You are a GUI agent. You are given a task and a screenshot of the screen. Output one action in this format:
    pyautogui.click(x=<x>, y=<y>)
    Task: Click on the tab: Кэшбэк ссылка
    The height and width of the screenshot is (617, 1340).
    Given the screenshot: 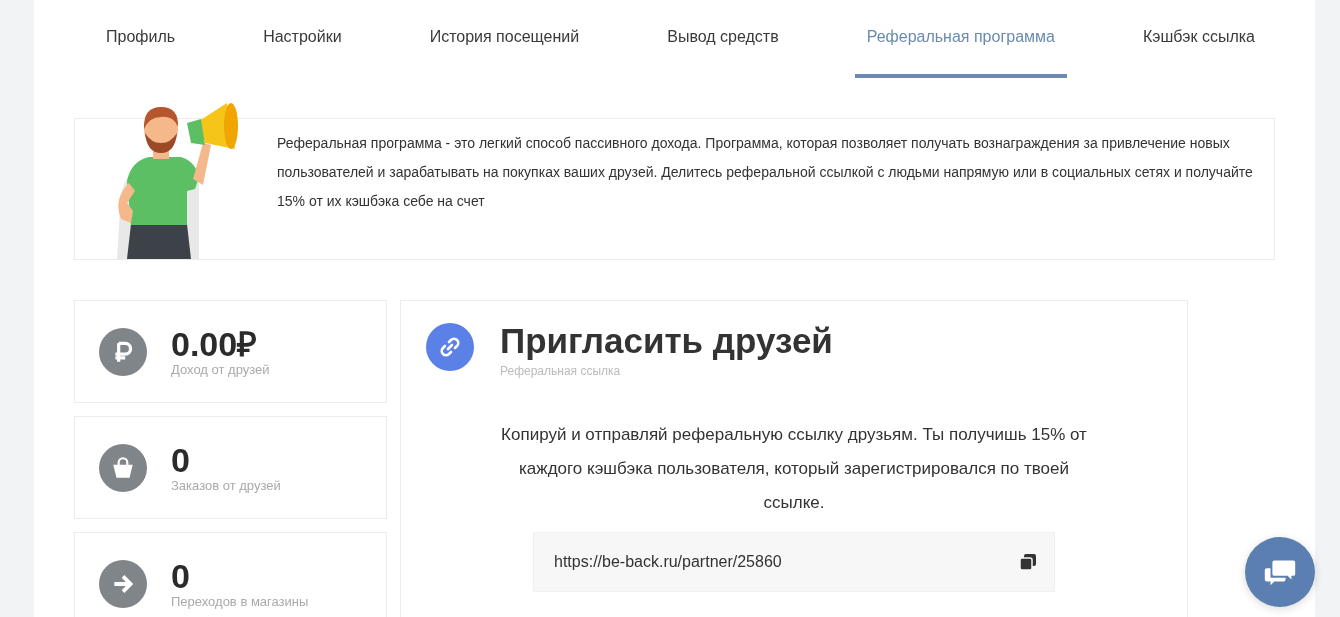 What is the action you would take?
    pyautogui.click(x=1199, y=39)
    